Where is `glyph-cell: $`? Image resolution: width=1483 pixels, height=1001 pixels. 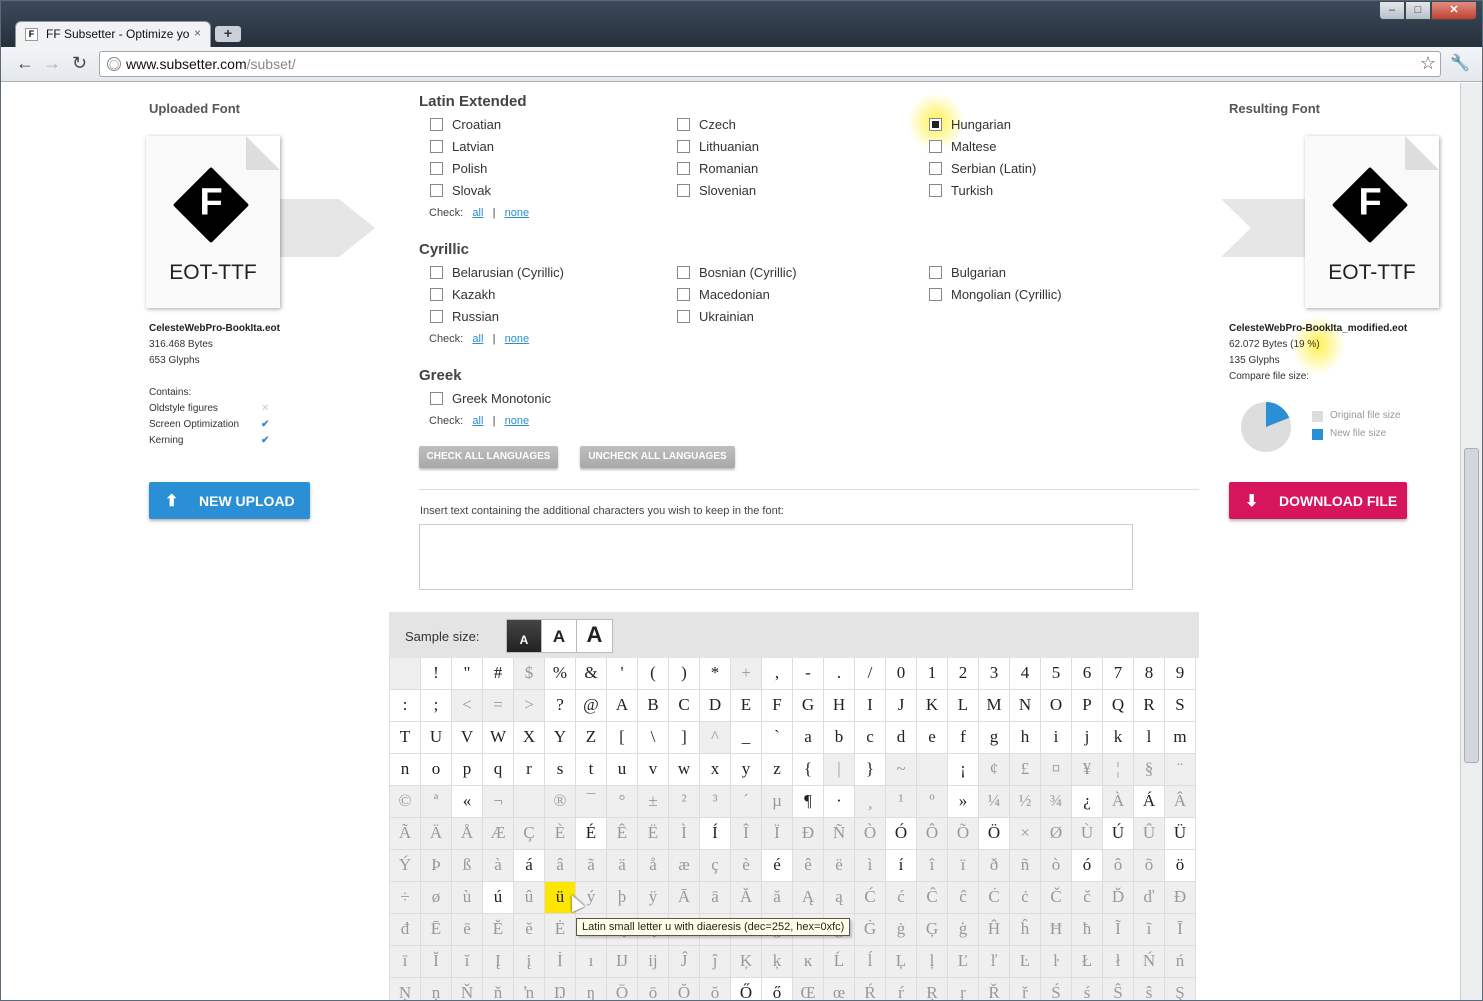 glyph-cell: $ is located at coordinates (529, 674).